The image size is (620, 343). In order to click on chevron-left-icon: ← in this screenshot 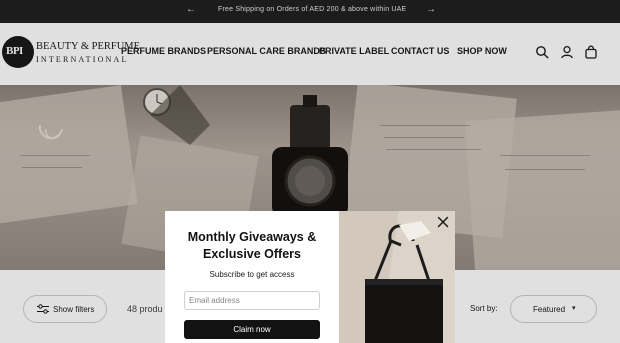, I will do `click(191, 9)`.